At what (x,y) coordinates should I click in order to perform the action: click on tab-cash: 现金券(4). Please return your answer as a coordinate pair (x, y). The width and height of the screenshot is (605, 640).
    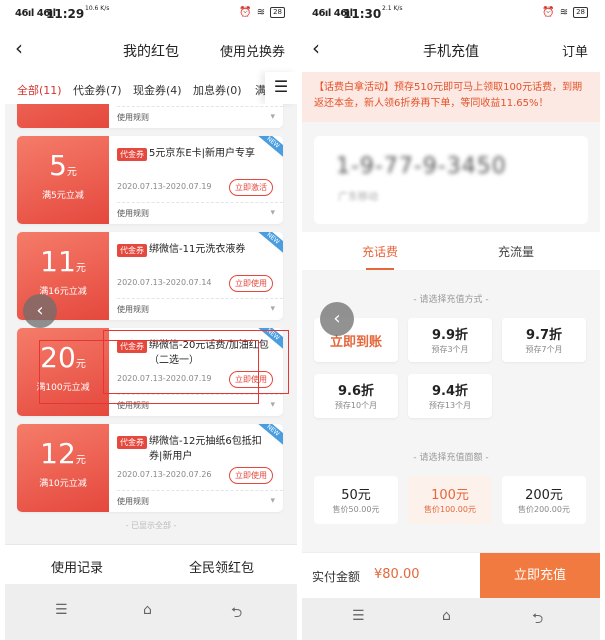
    Looking at the image, I should click on (157, 90).